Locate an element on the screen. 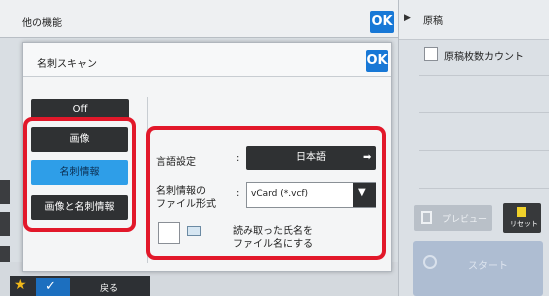 The image size is (549, 296). format-label-line2: ファイル形式 is located at coordinates (186, 204).